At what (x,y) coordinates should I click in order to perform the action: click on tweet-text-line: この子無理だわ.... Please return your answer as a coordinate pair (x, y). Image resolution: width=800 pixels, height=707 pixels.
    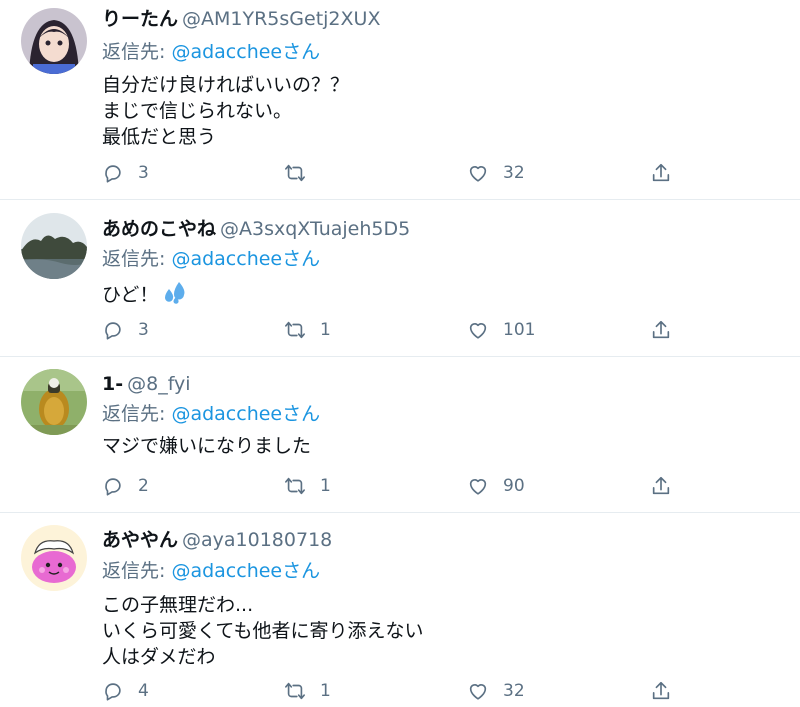
    Looking at the image, I should click on (178, 605).